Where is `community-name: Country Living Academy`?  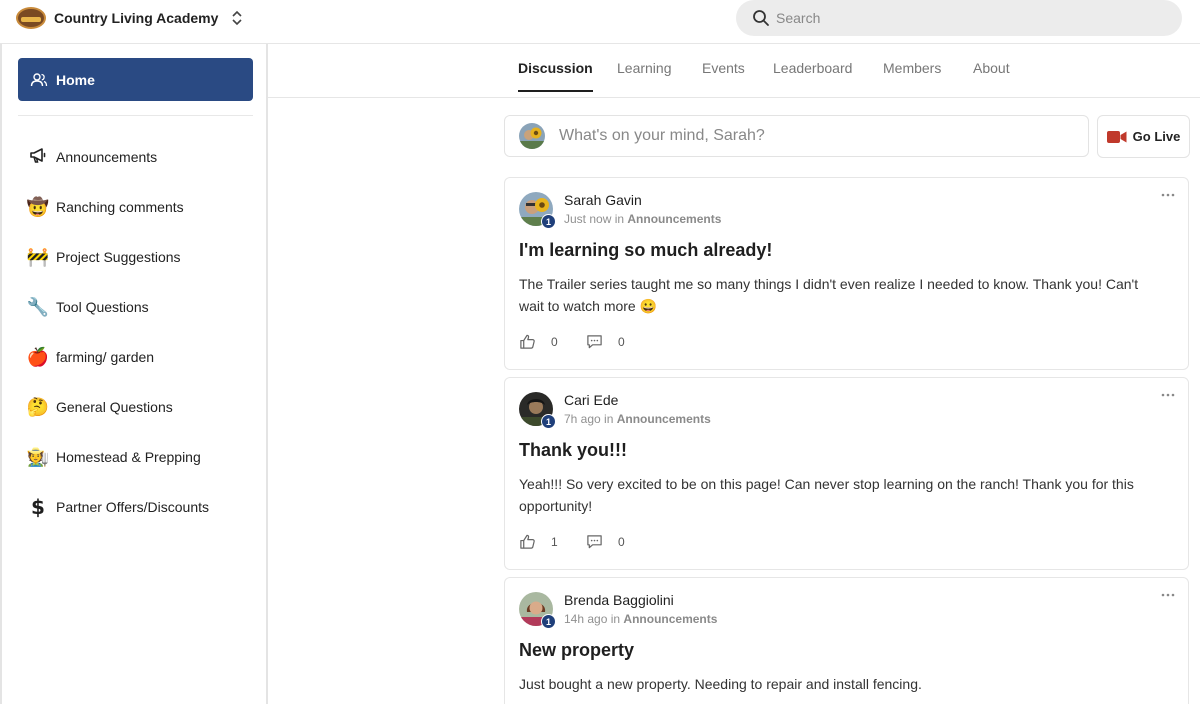
community-name: Country Living Academy is located at coordinates (136, 18).